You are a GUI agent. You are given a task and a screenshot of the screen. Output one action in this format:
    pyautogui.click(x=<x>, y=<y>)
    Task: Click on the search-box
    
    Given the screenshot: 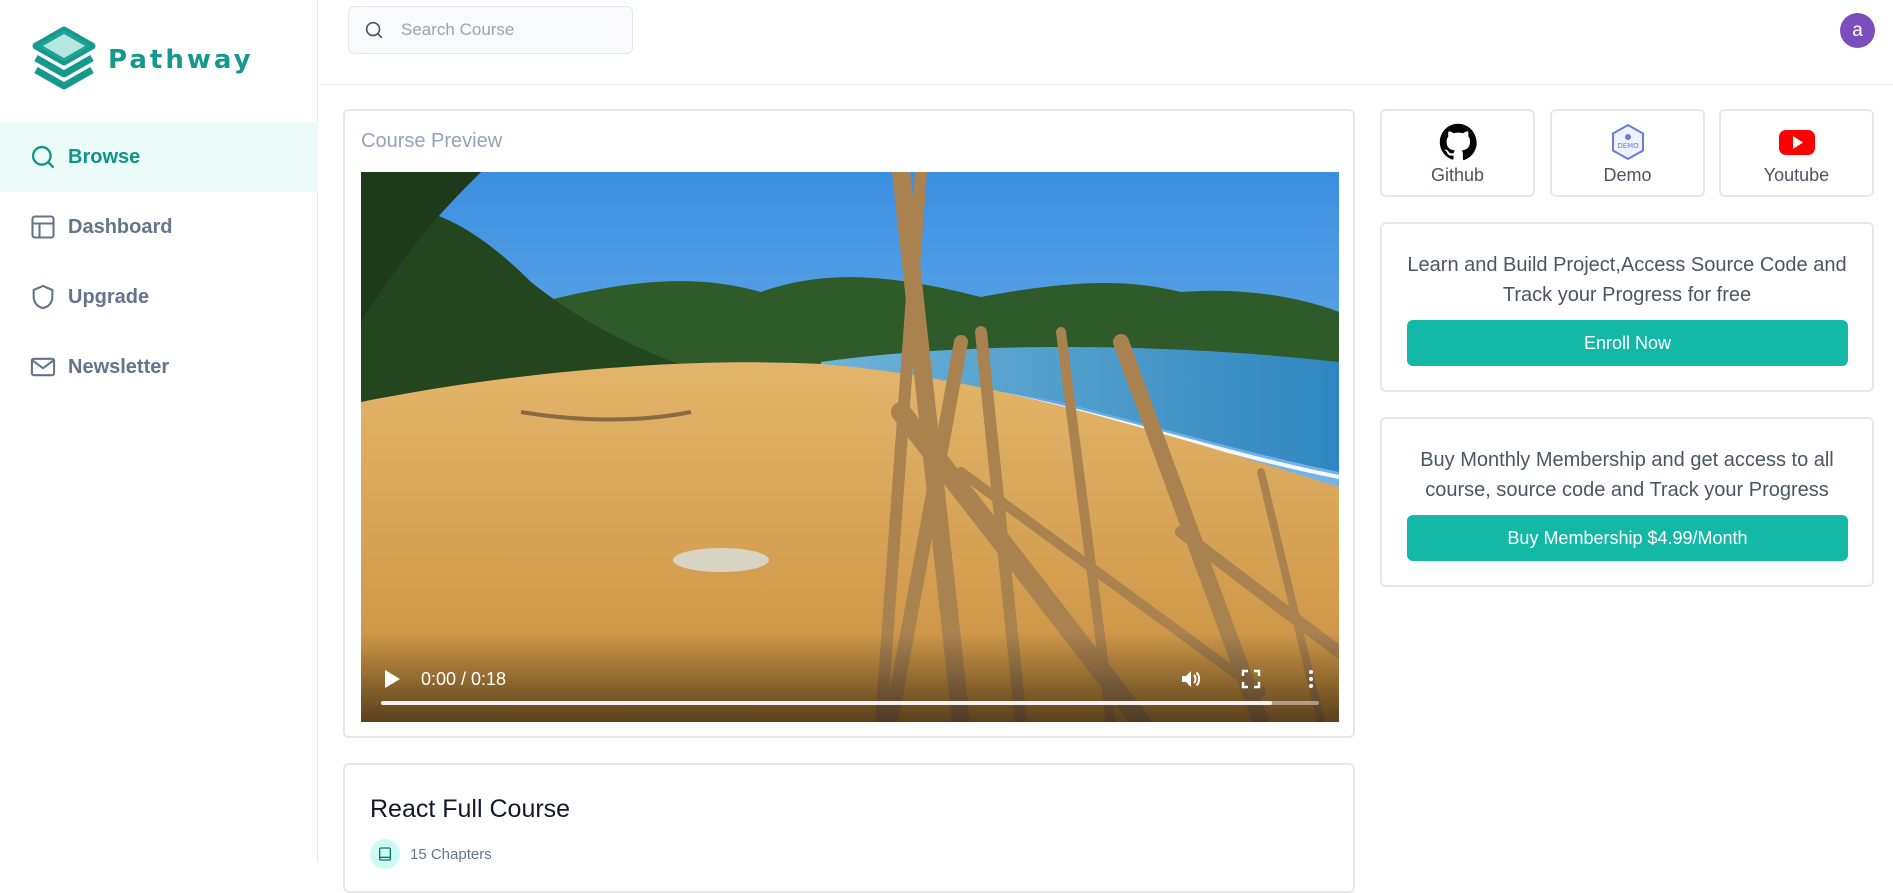 What is the action you would take?
    pyautogui.click(x=490, y=30)
    